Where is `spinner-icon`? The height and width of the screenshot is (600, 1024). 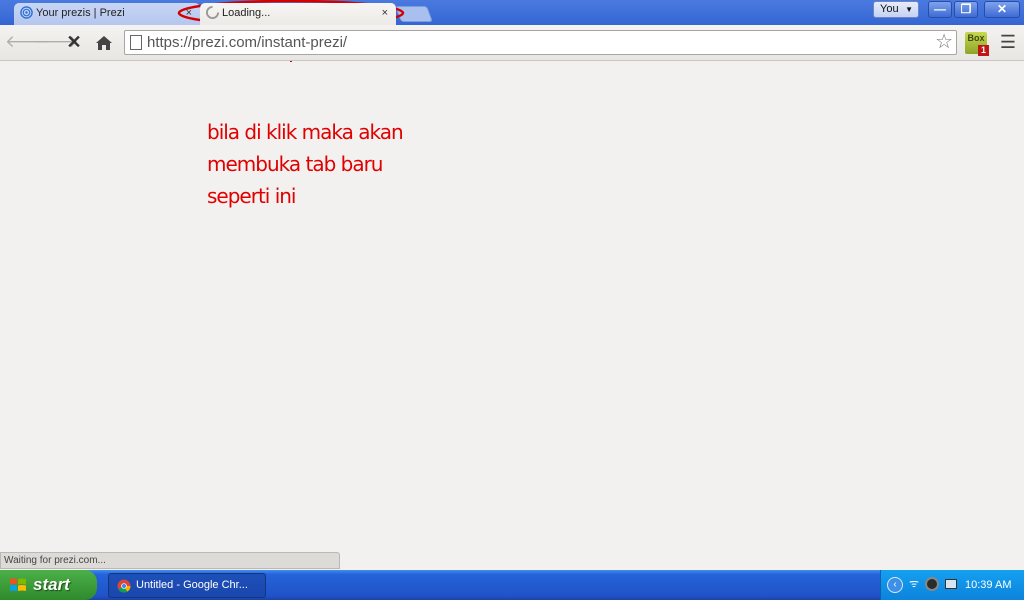 spinner-icon is located at coordinates (212, 12).